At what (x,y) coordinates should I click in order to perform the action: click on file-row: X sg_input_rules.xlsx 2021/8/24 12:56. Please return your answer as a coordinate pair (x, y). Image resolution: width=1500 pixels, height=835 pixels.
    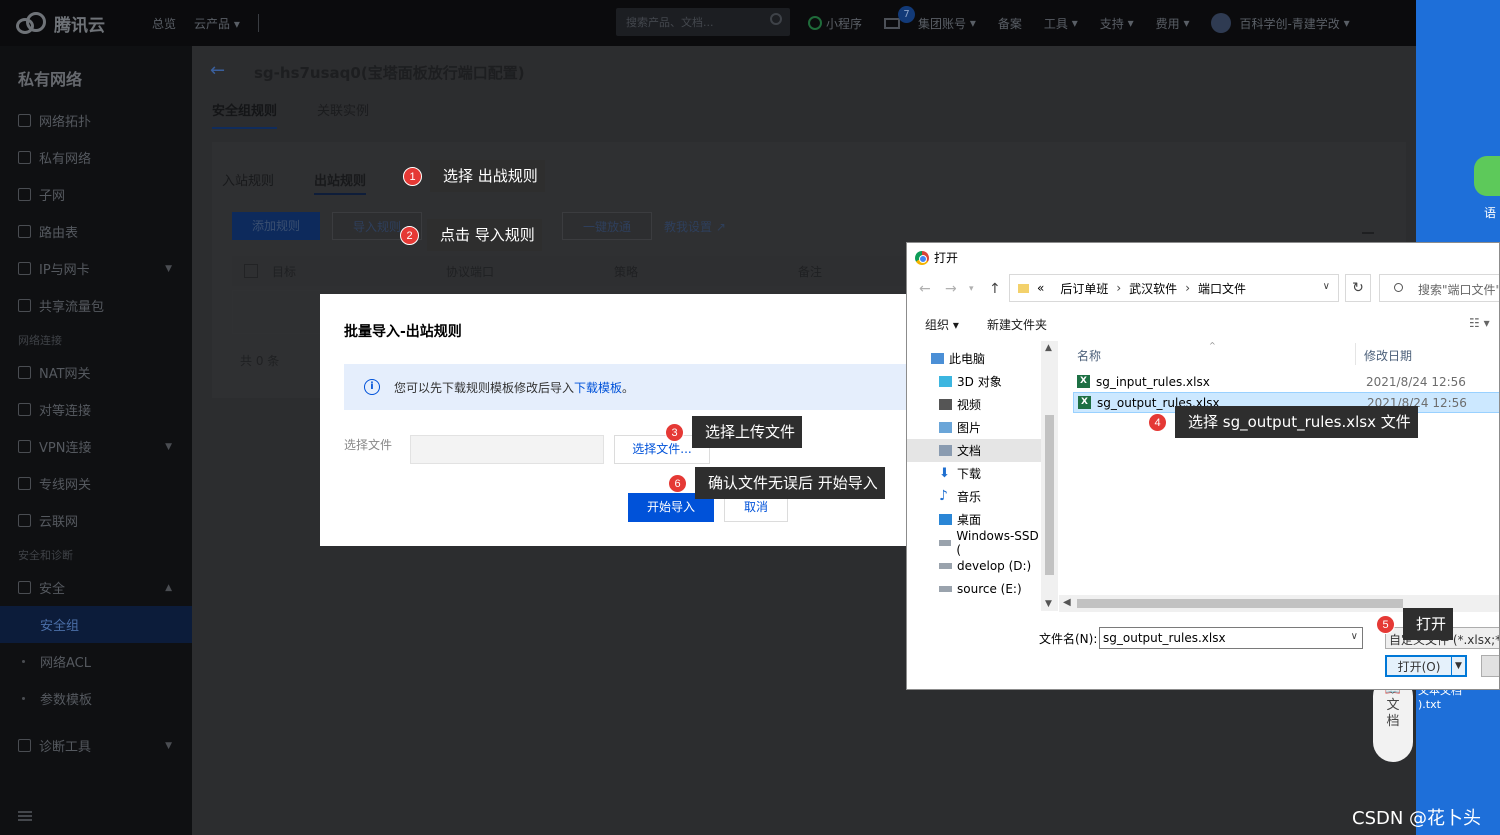
    Looking at the image, I should click on (1286, 381).